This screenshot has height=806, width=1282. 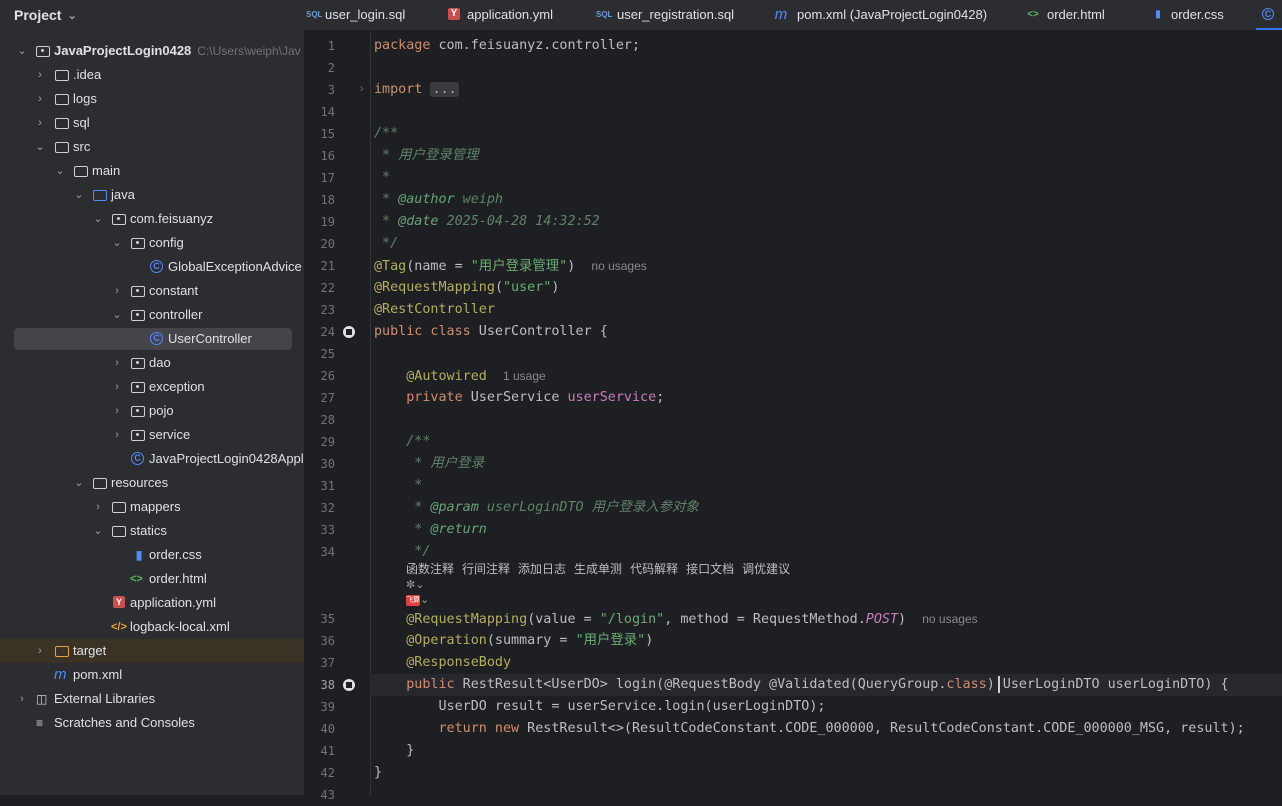 What do you see at coordinates (152, 243) in the screenshot?
I see `tree-item-config: ⌄ config` at bounding box center [152, 243].